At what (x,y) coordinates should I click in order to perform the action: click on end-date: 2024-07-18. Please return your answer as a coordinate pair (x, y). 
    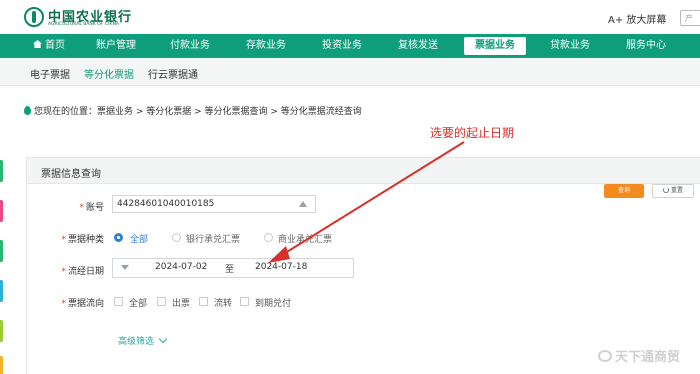
    Looking at the image, I should click on (281, 267).